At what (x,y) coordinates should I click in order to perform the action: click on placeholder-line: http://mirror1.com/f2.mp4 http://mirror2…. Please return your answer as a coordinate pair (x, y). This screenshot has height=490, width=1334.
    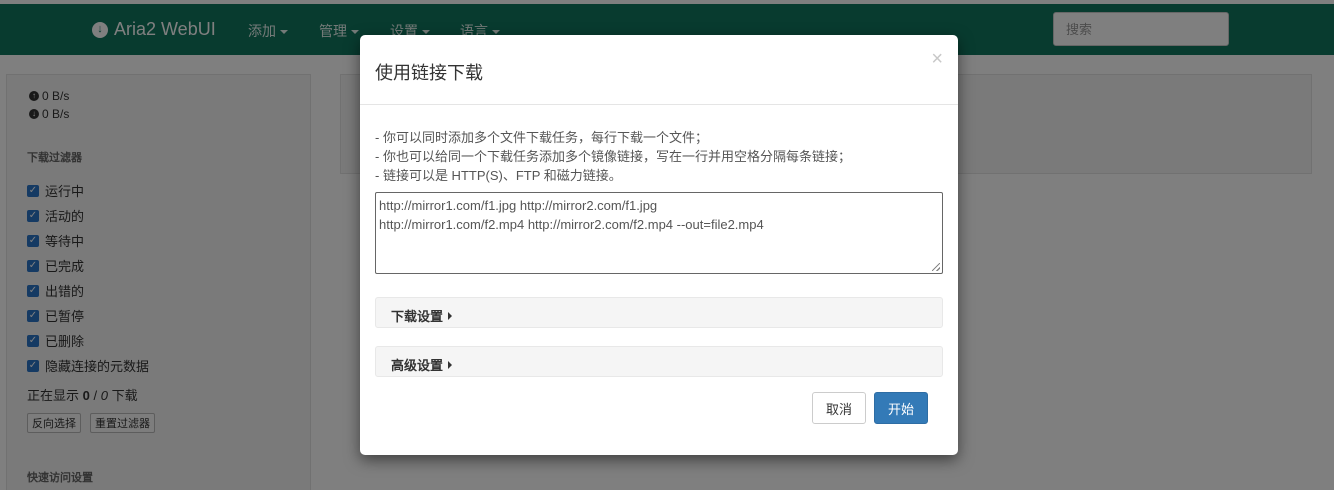
    Looking at the image, I should click on (571, 224).